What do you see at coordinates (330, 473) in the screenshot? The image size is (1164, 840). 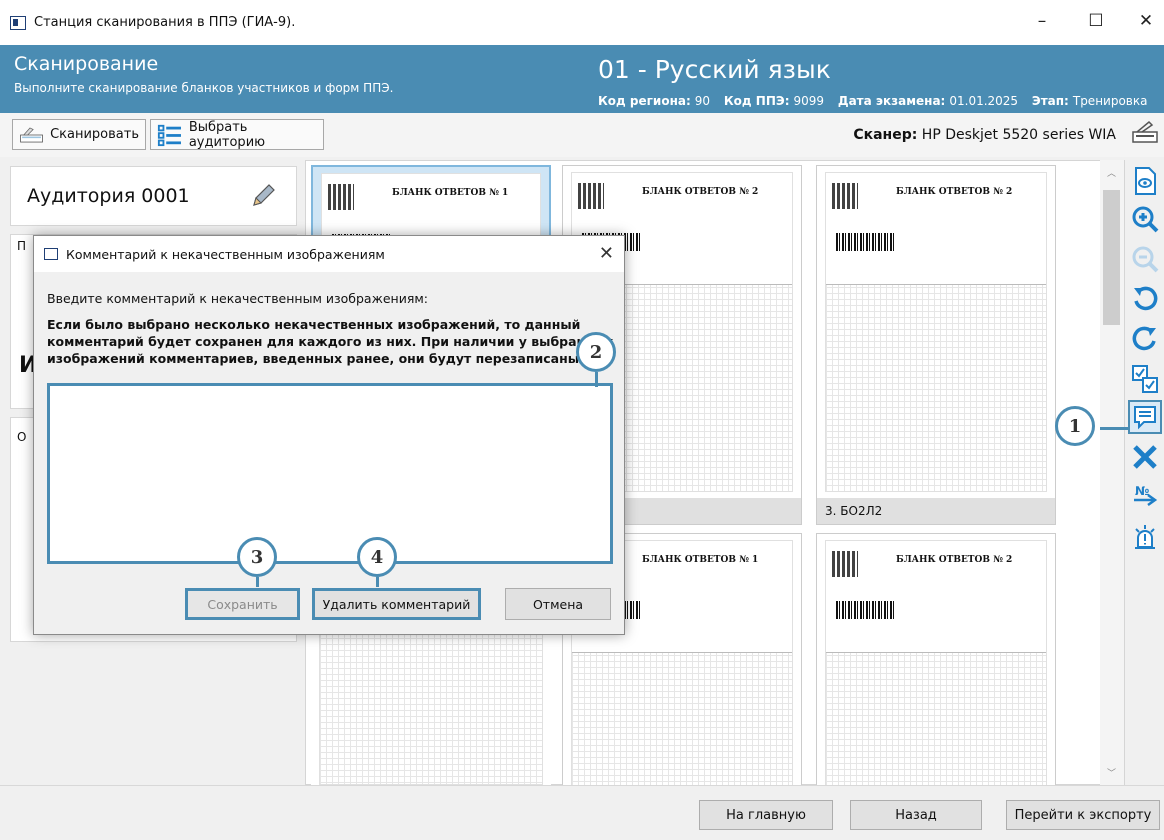 I see `comment-input` at bounding box center [330, 473].